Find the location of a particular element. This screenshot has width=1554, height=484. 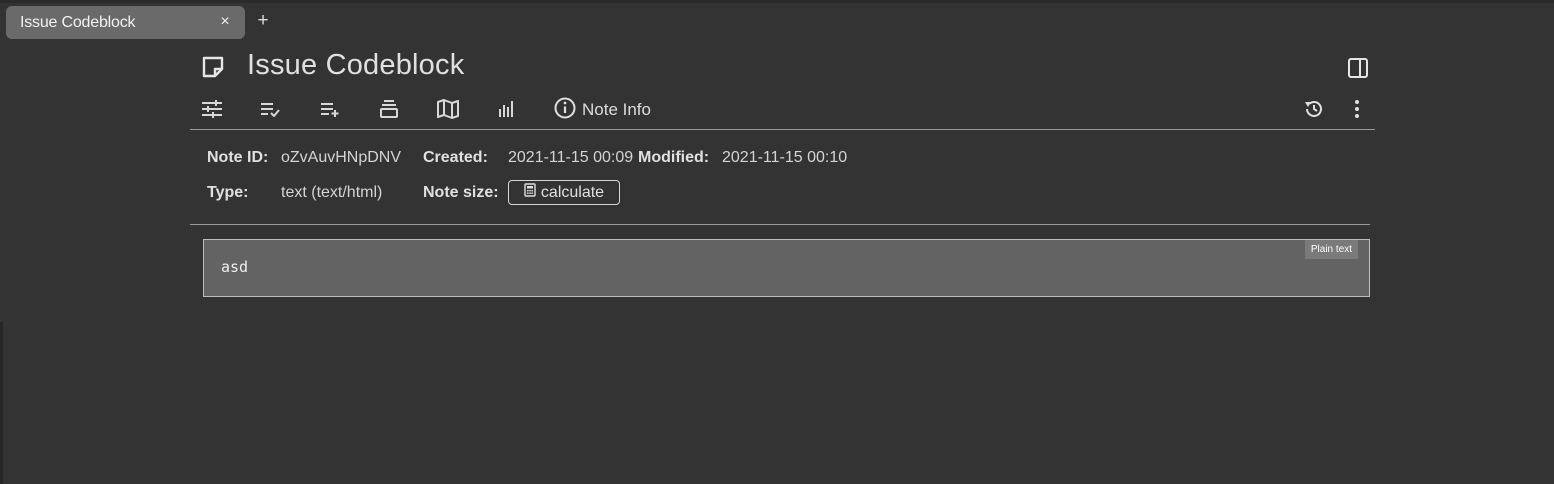

note-id-label: Note ID: is located at coordinates (238, 157).